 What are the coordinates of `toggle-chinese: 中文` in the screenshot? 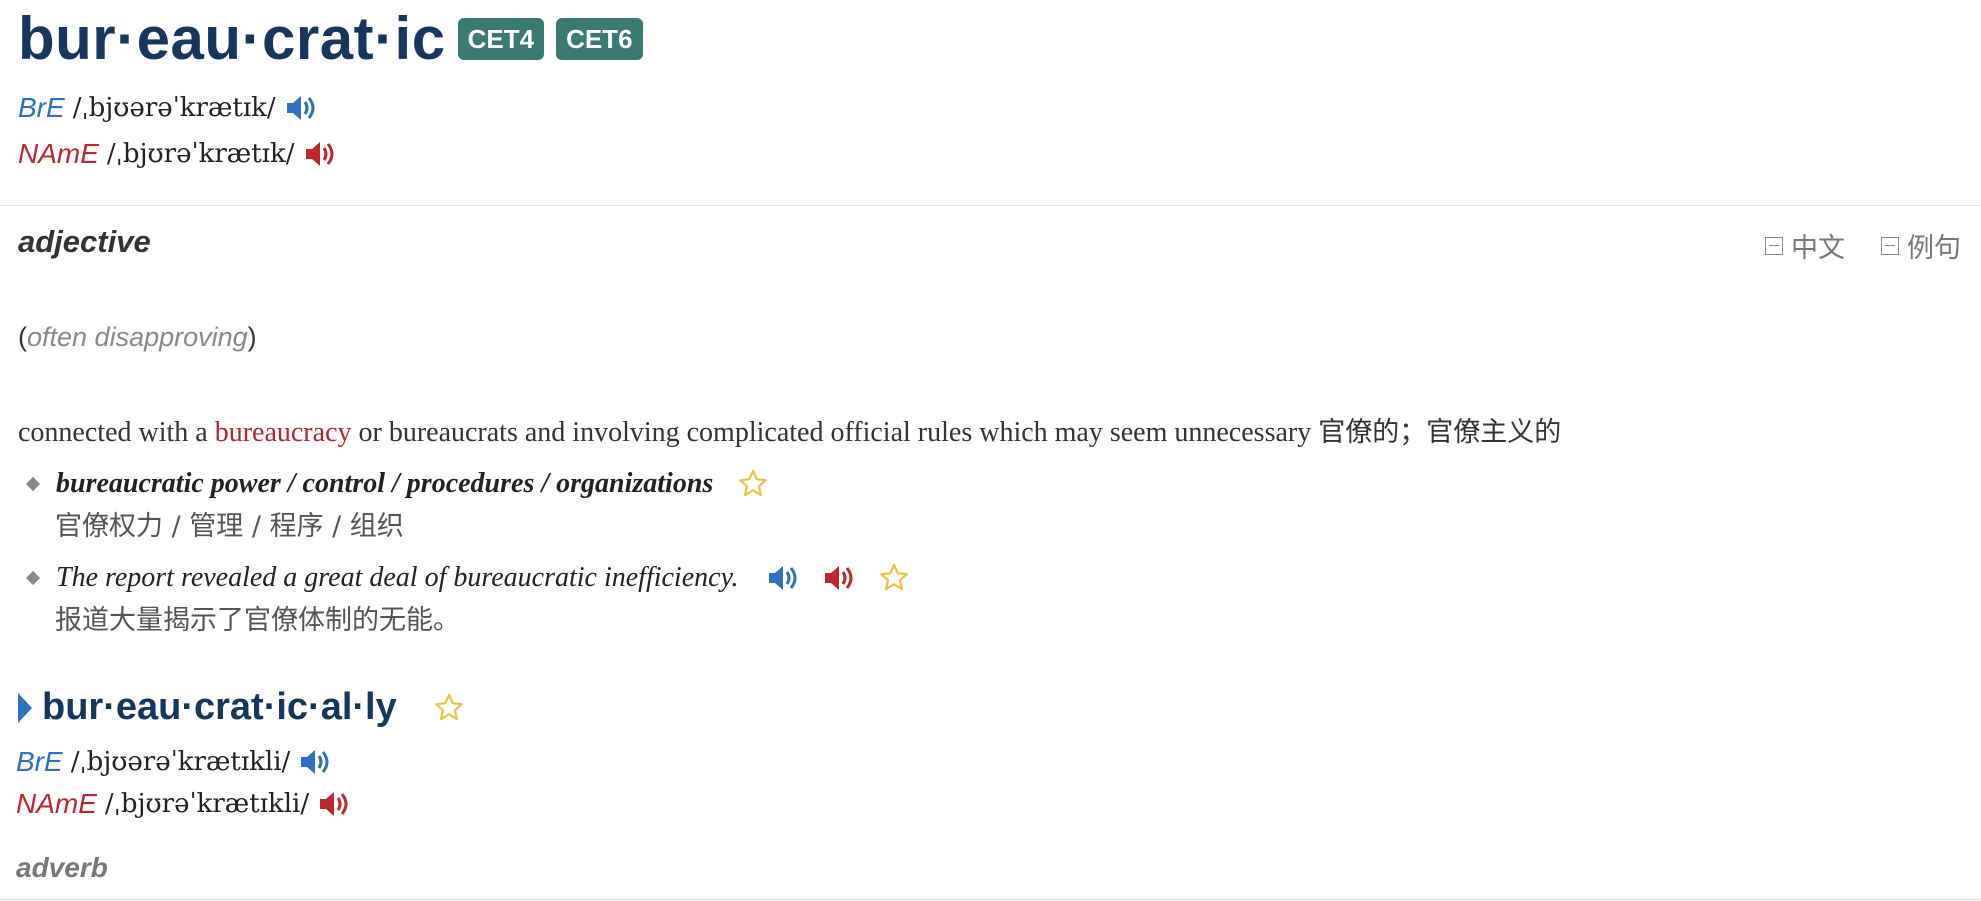 It's located at (1805, 245).